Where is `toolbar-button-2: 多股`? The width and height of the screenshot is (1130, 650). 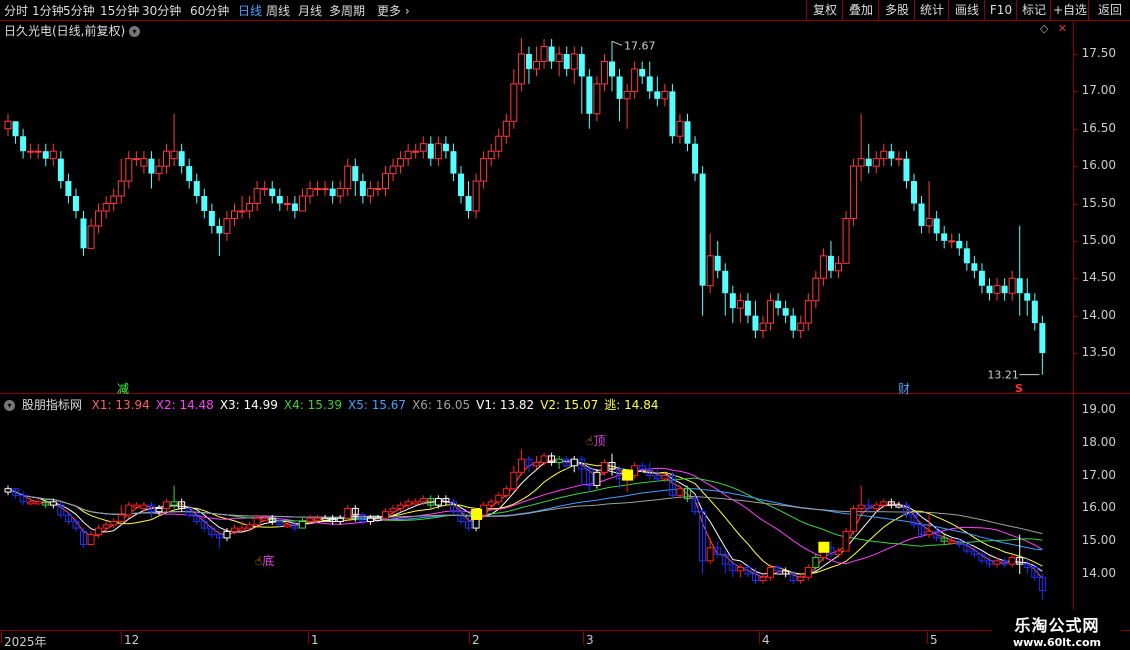 toolbar-button-2: 多股 is located at coordinates (896, 10).